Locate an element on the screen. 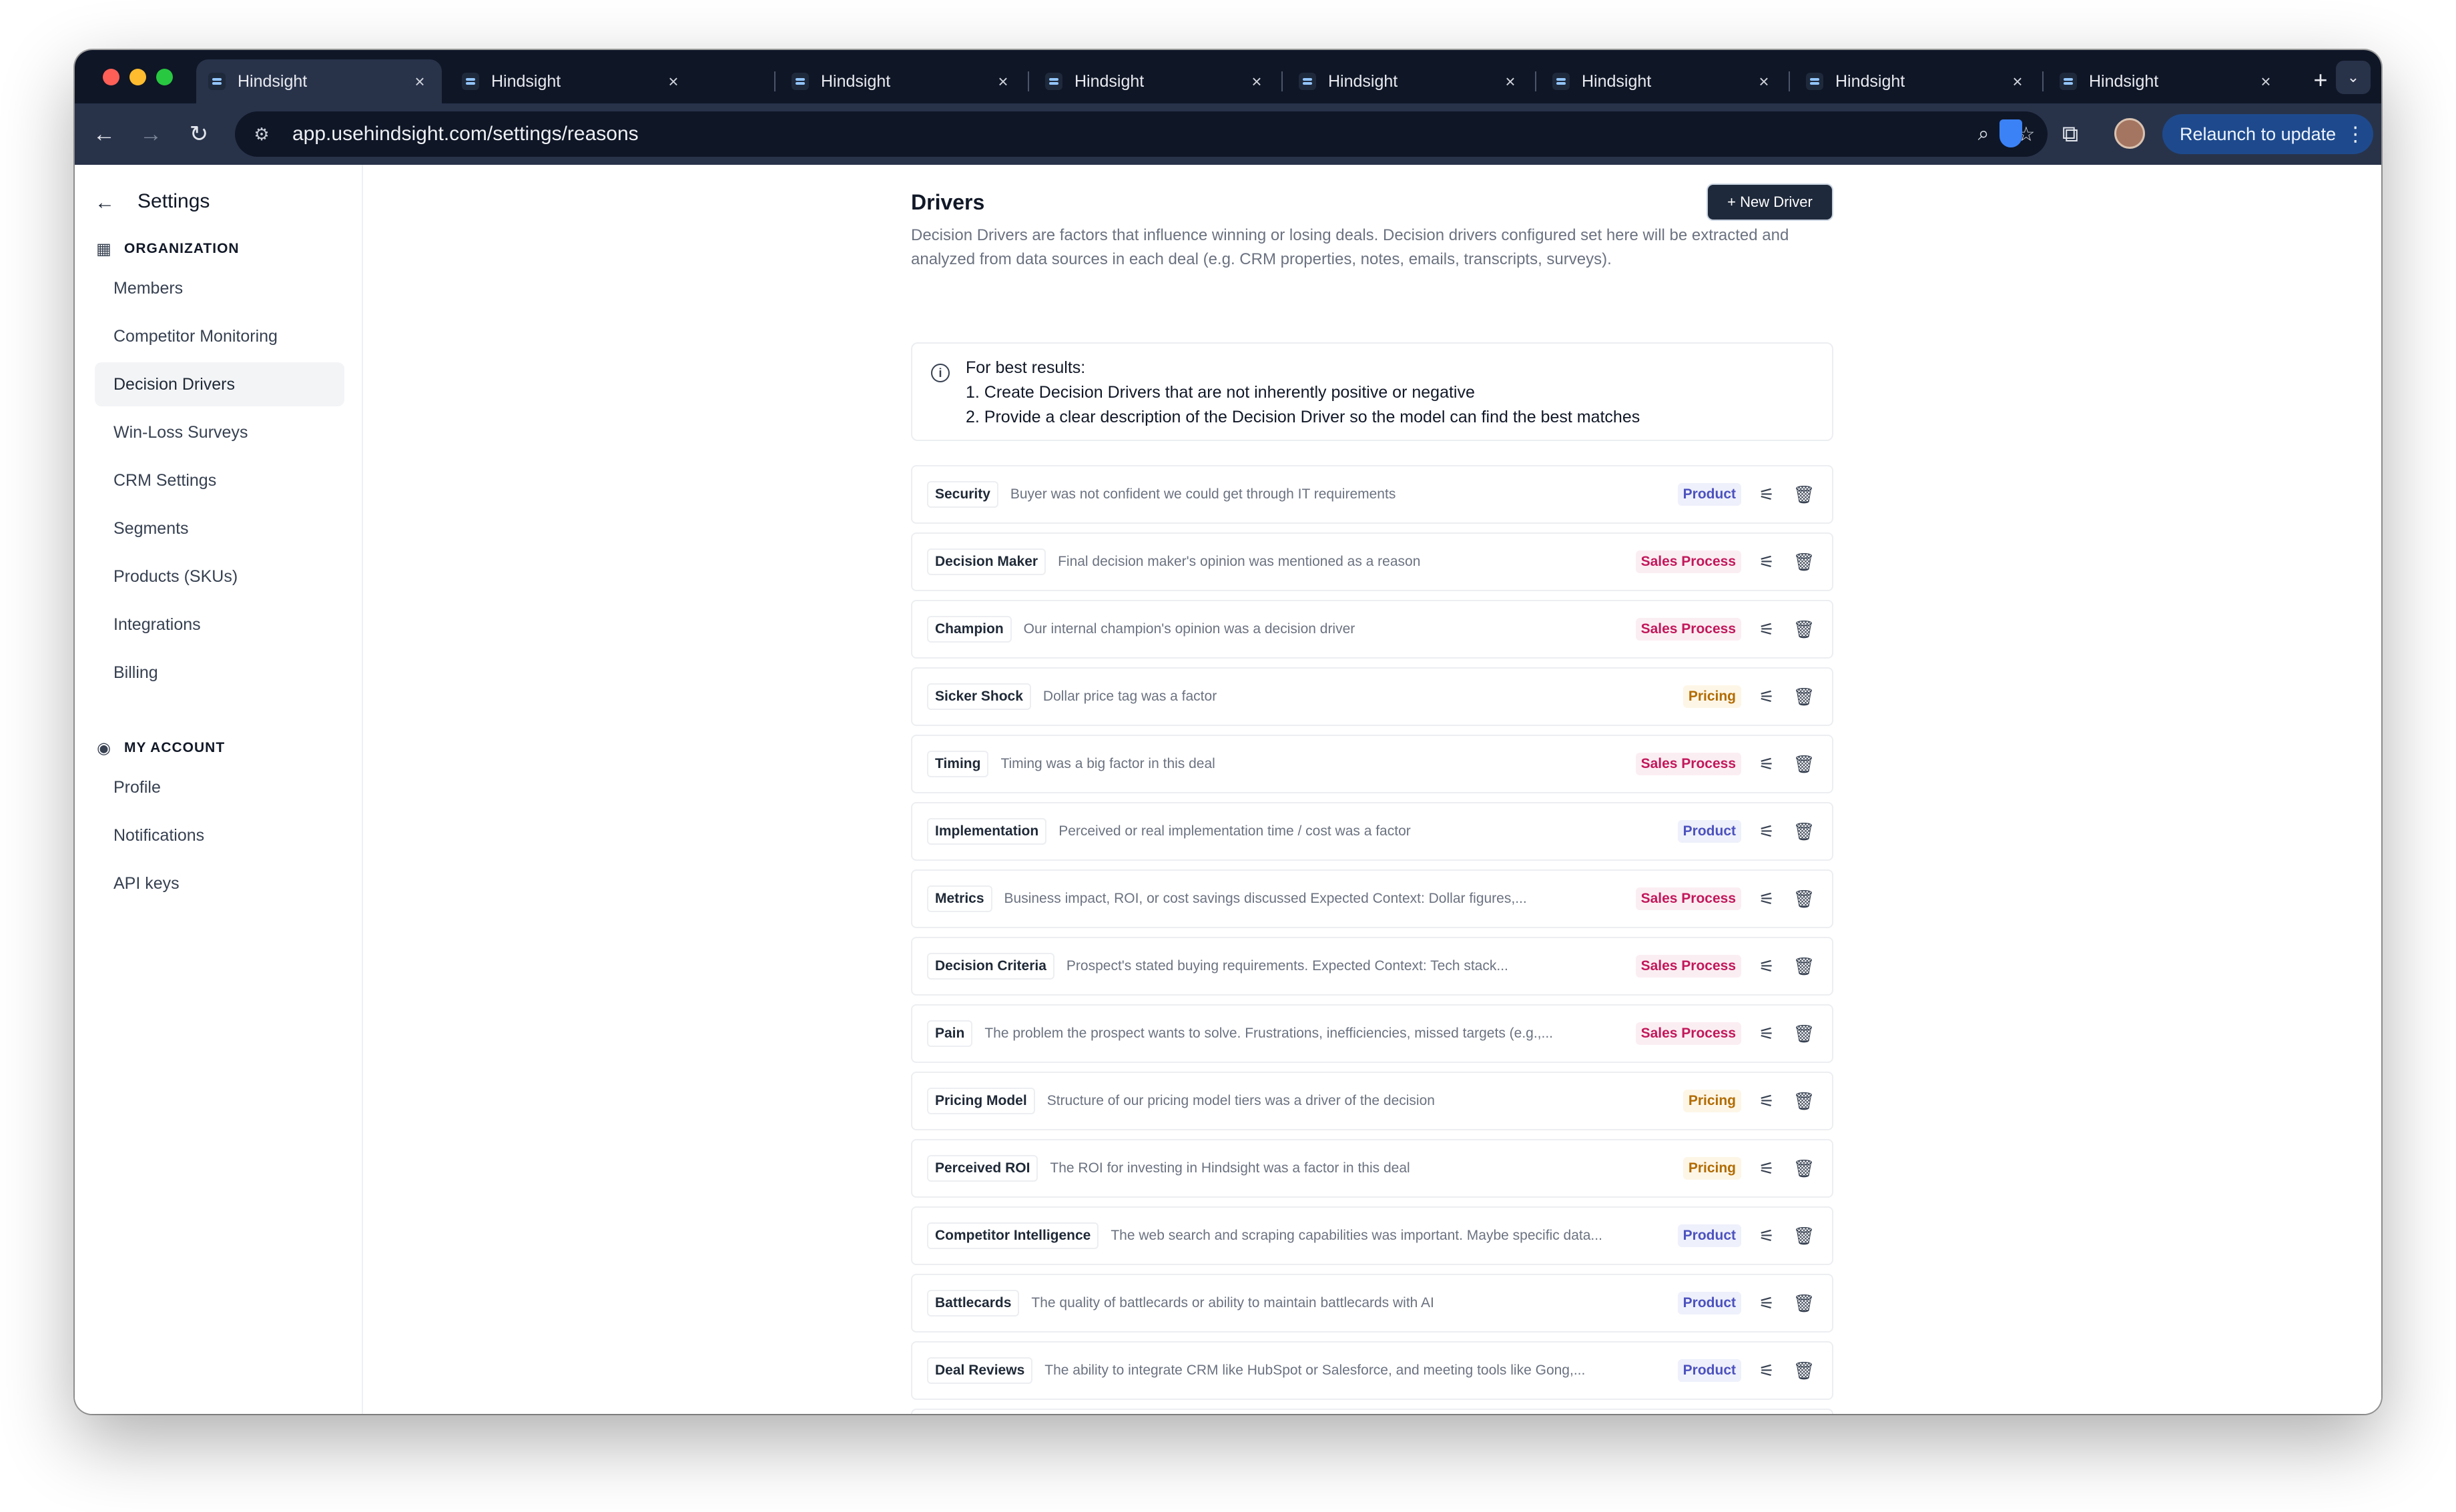  minimize-window-button is located at coordinates (137, 77).